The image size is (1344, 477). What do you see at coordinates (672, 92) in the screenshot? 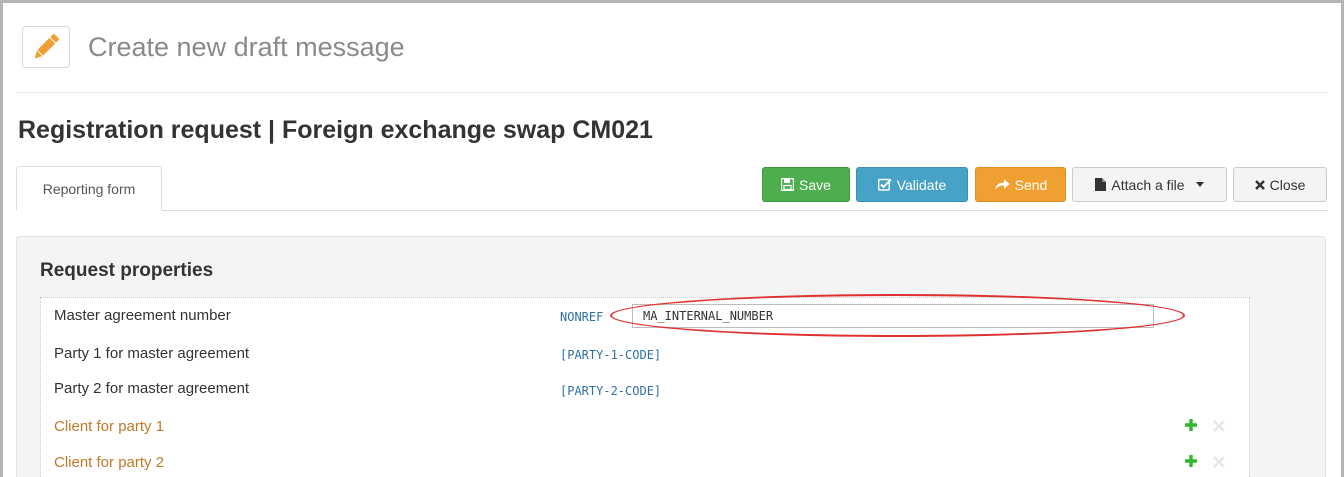
I see `header-divider` at bounding box center [672, 92].